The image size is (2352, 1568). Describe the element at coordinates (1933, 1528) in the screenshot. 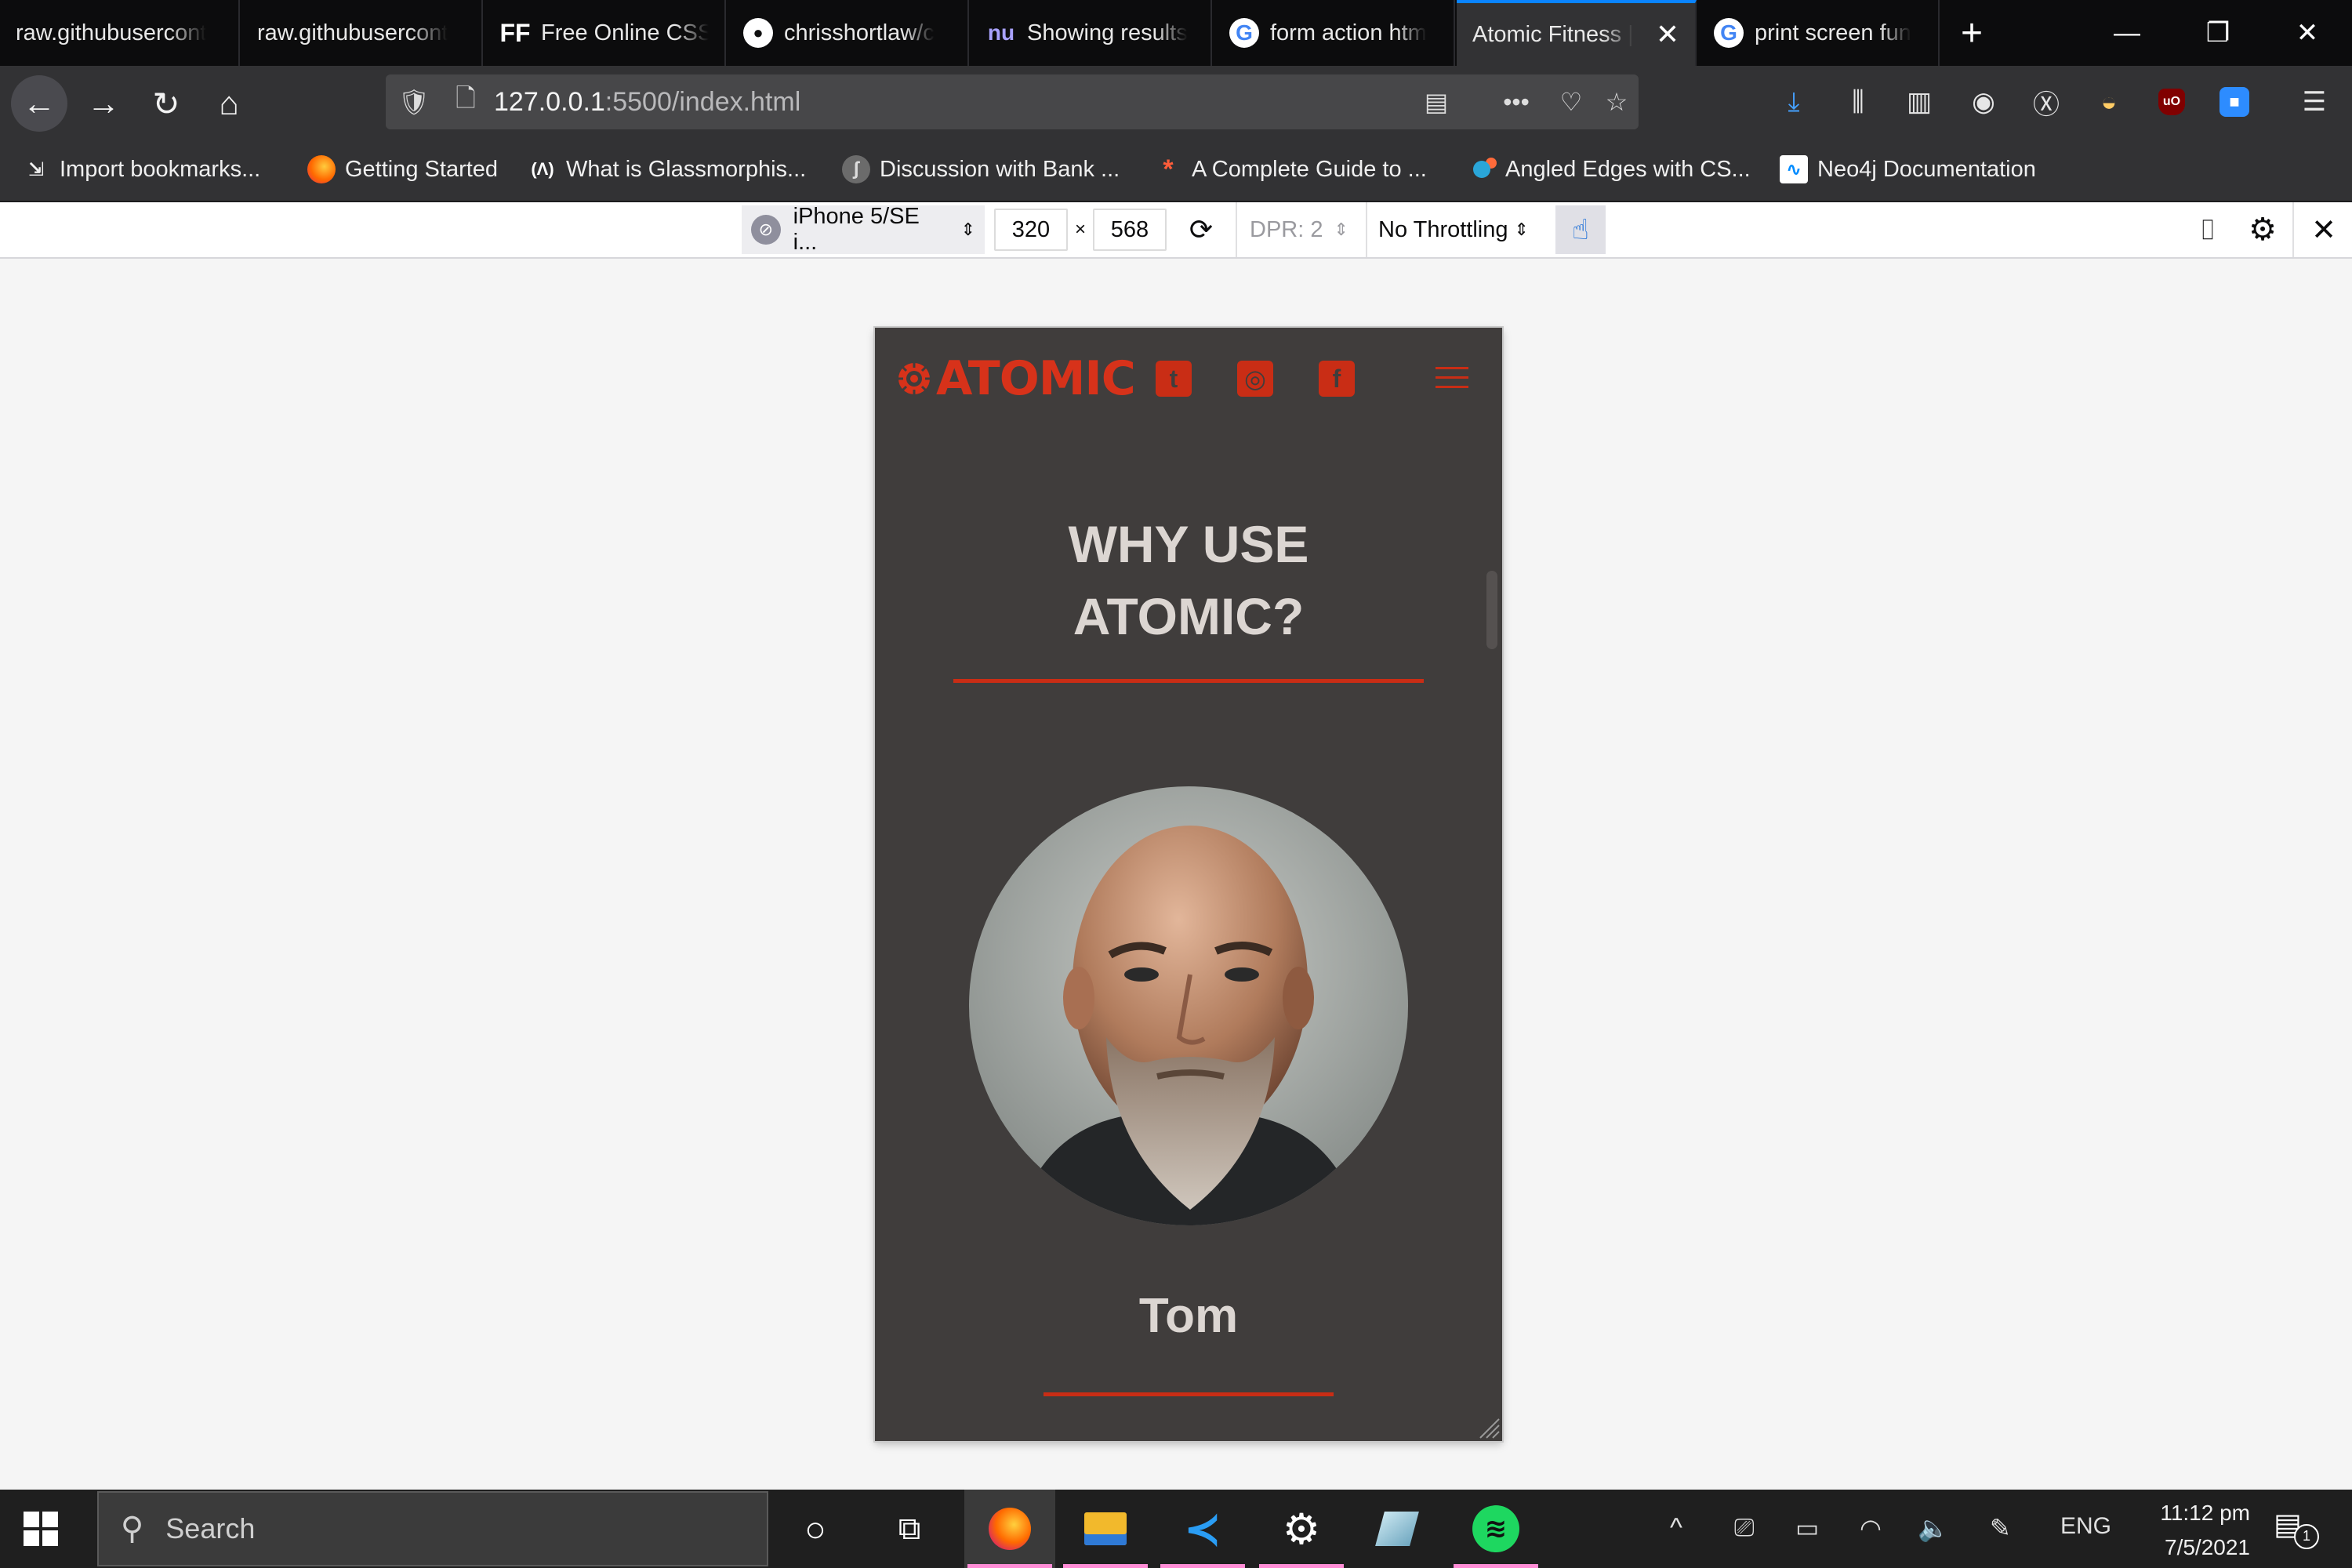

I see `volume-icon: 🔈` at that location.